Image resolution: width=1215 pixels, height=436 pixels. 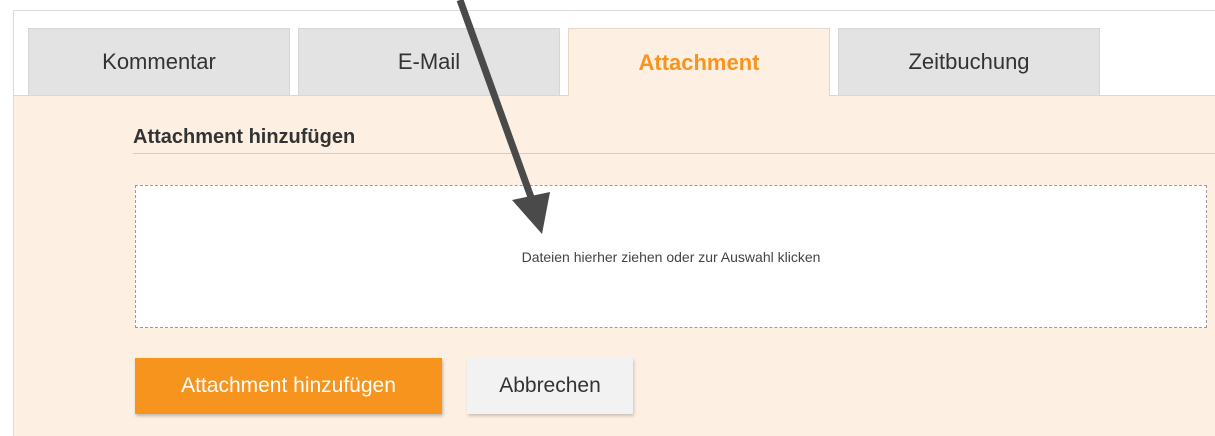 I want to click on tab-zeitbuchung: Zeitbuchung, so click(x=969, y=61).